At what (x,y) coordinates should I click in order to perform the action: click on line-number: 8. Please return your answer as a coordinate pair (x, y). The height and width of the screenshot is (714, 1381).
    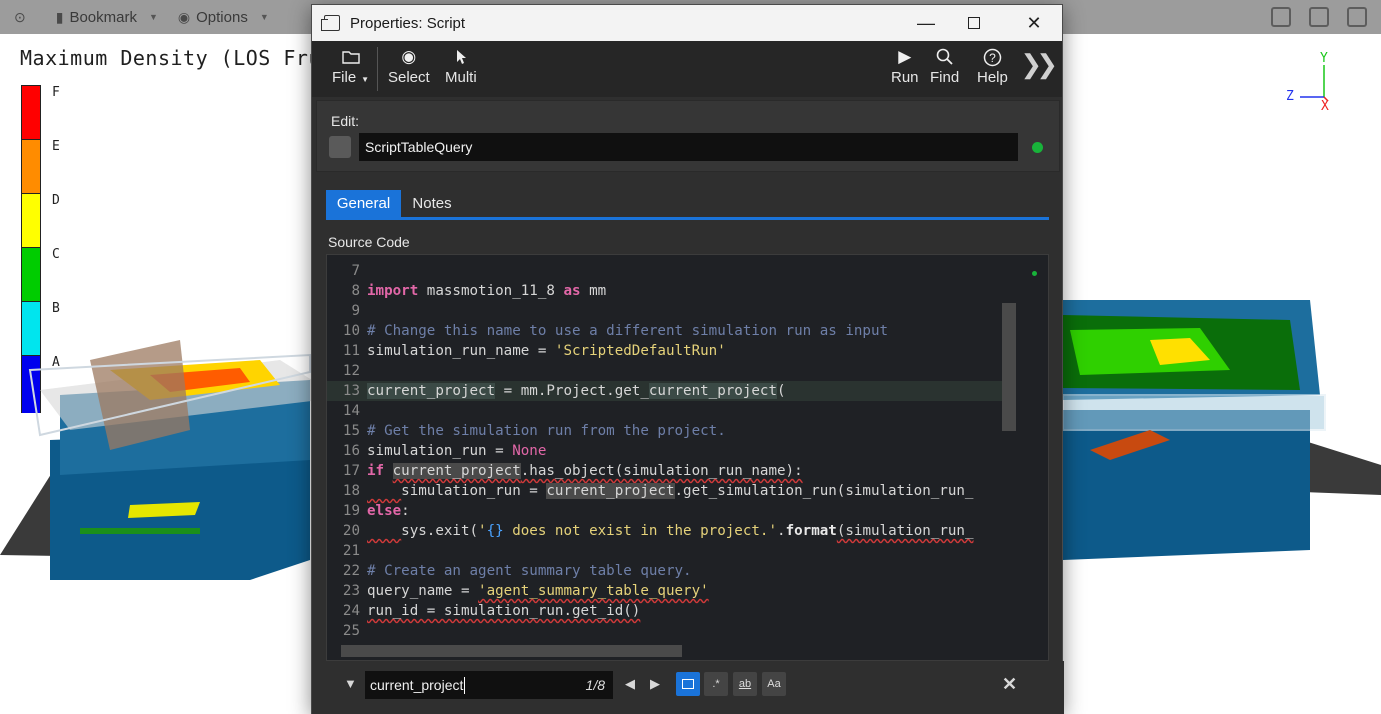
    Looking at the image, I should click on (355, 291).